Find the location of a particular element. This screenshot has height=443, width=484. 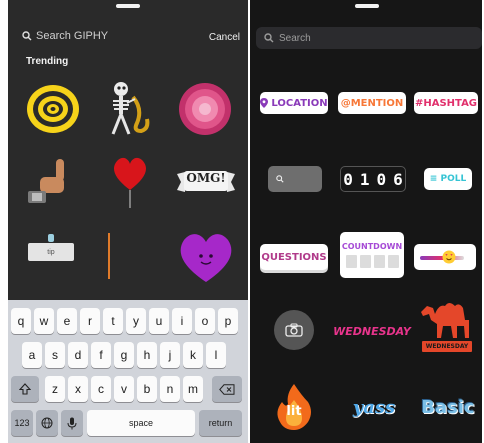

tip-text: tip is located at coordinates (51, 252).